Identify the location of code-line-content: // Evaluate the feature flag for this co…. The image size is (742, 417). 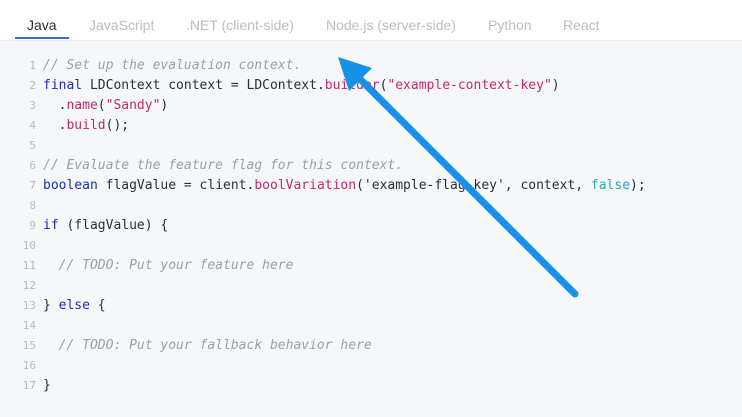
(223, 166).